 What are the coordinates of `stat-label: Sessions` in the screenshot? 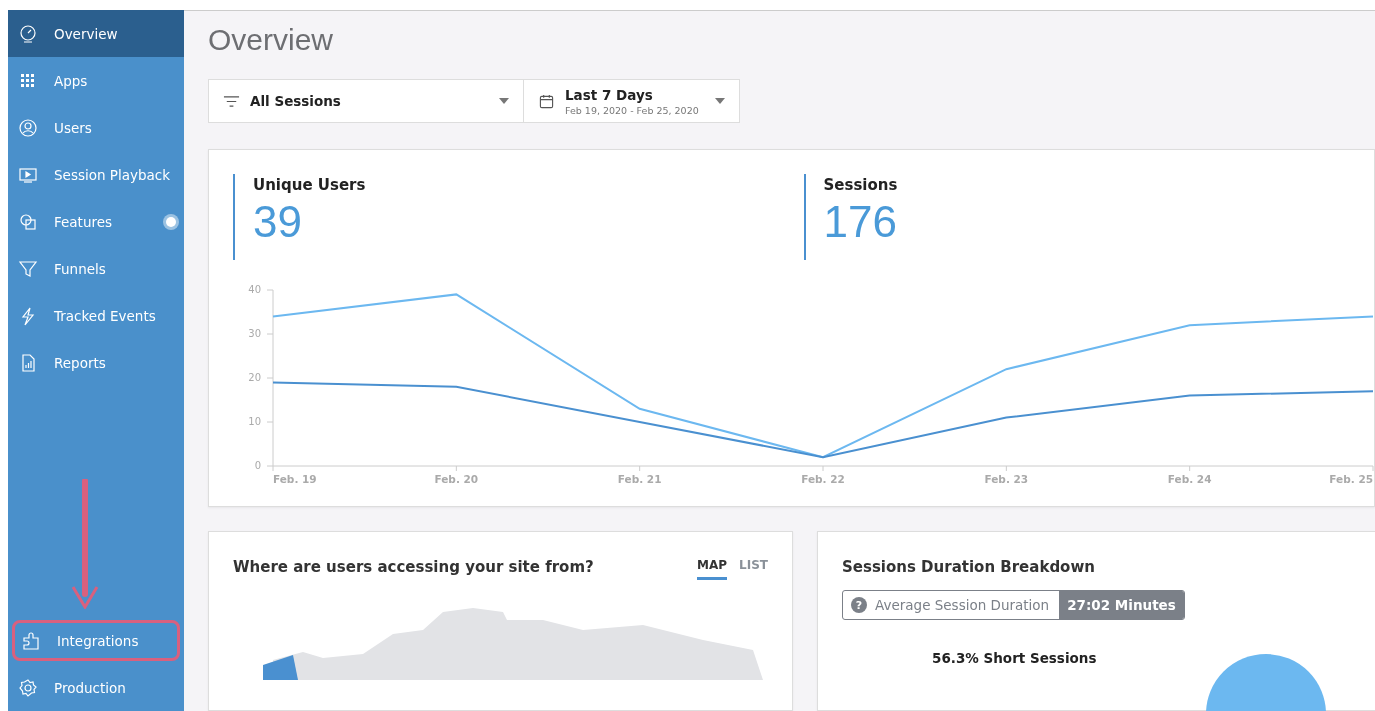 It's located at (861, 185).